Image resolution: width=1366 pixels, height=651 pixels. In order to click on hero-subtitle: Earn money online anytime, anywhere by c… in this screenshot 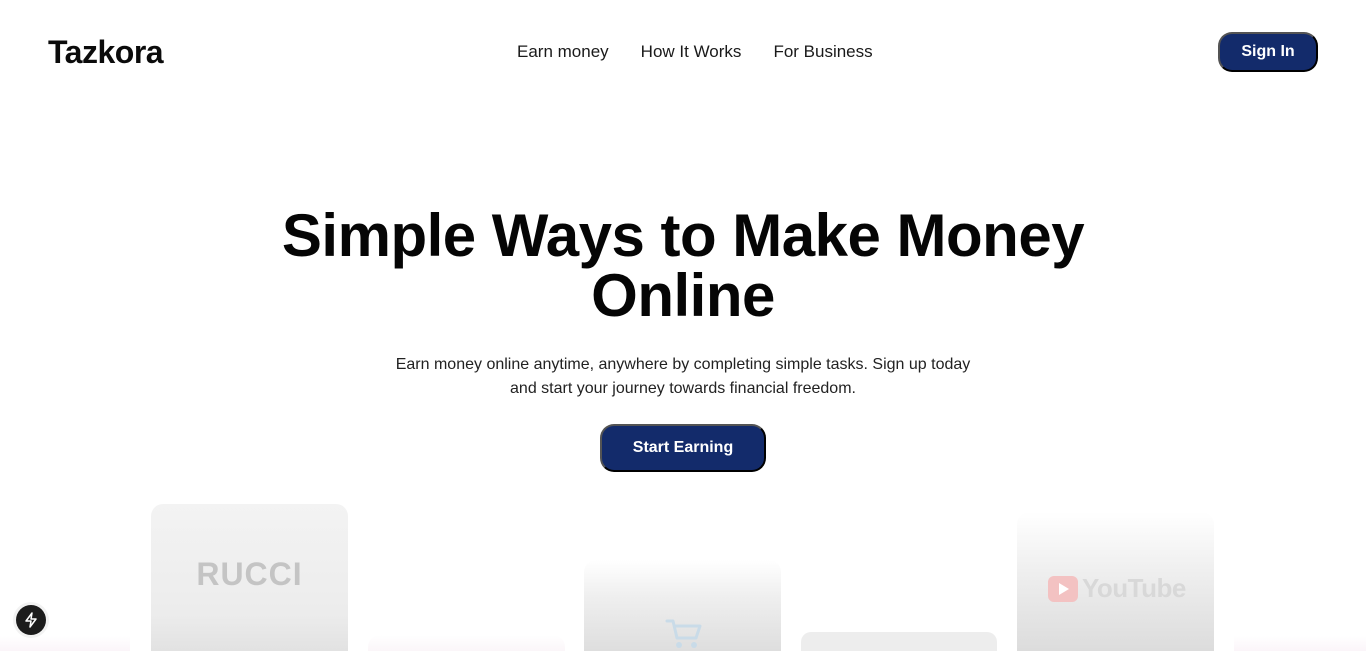, I will do `click(683, 377)`.